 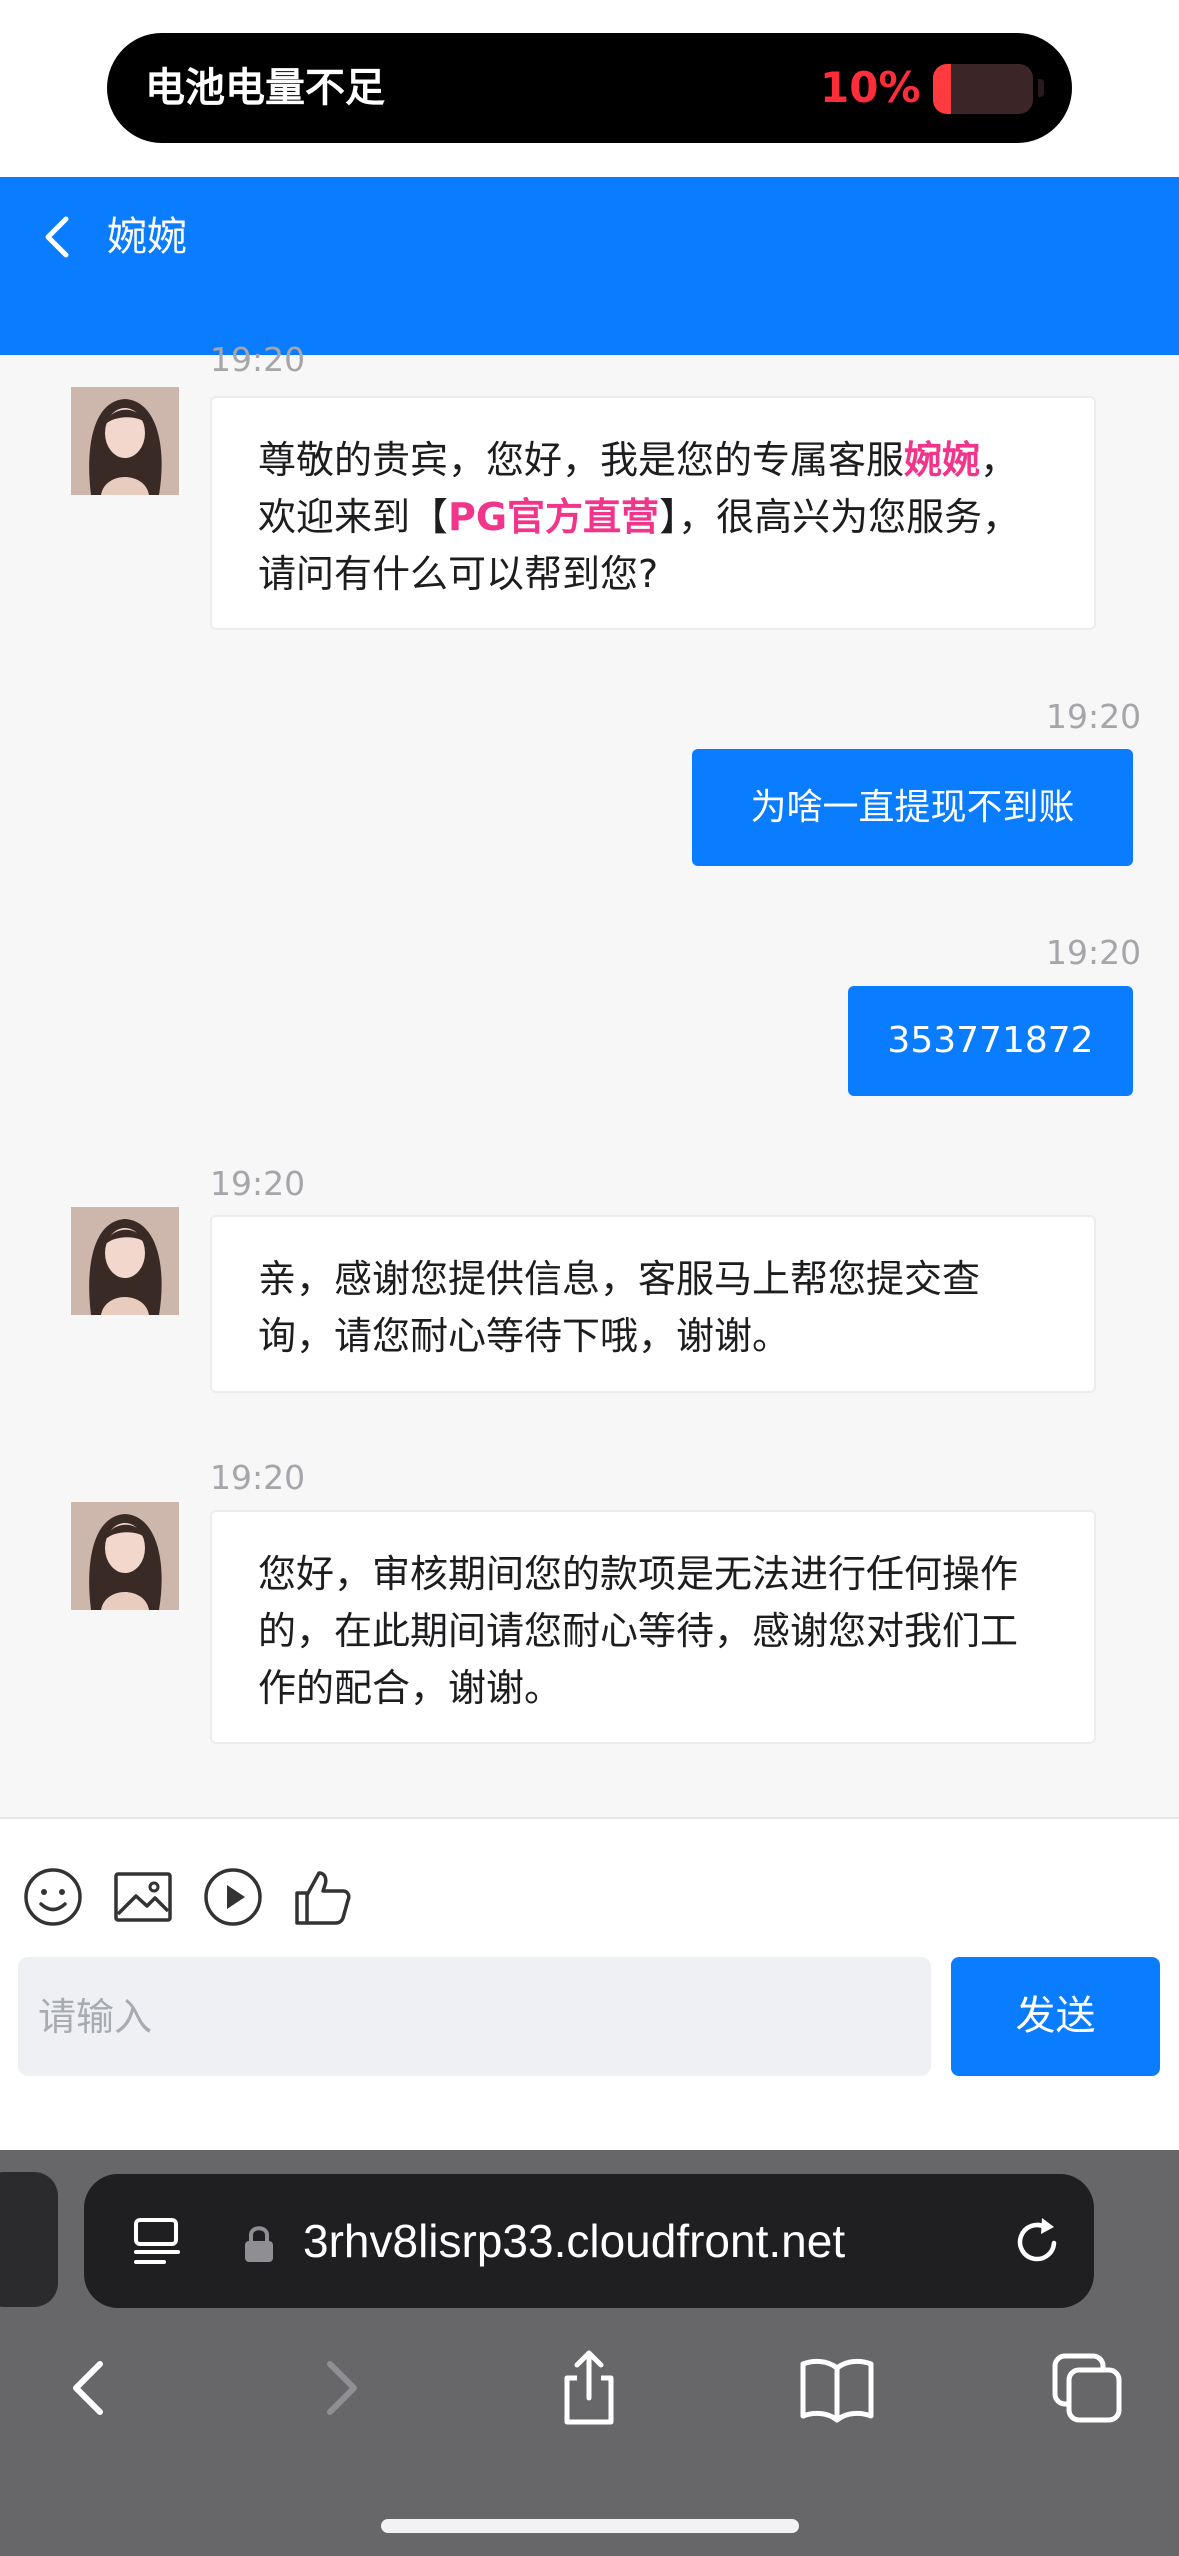 I want to click on user-message-bubble: 353771872, so click(x=990, y=1041).